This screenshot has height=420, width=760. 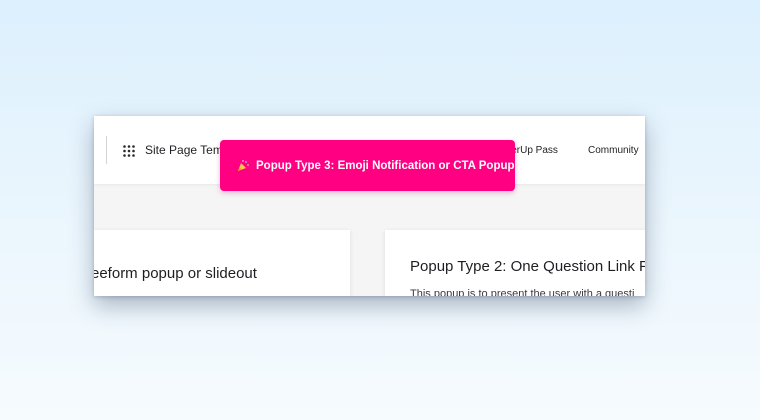 I want to click on nav-link-community: Community, so click(x=613, y=150).